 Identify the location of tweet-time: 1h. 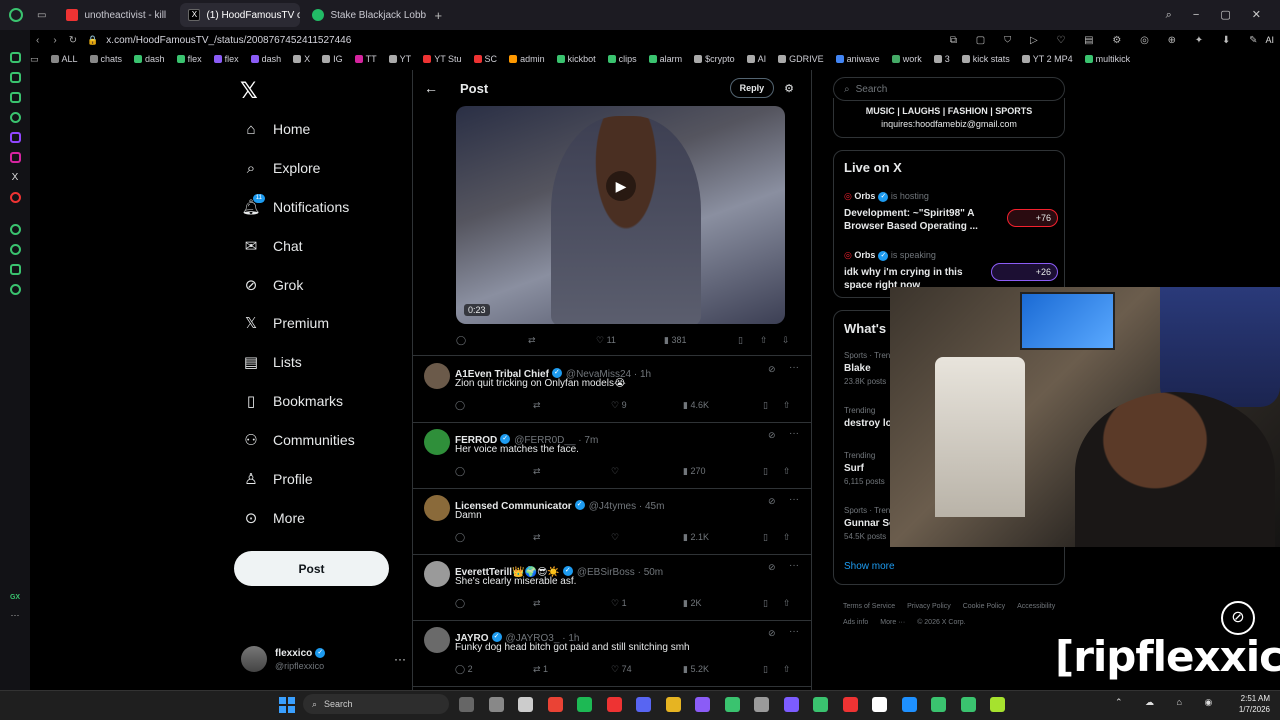
(645, 374).